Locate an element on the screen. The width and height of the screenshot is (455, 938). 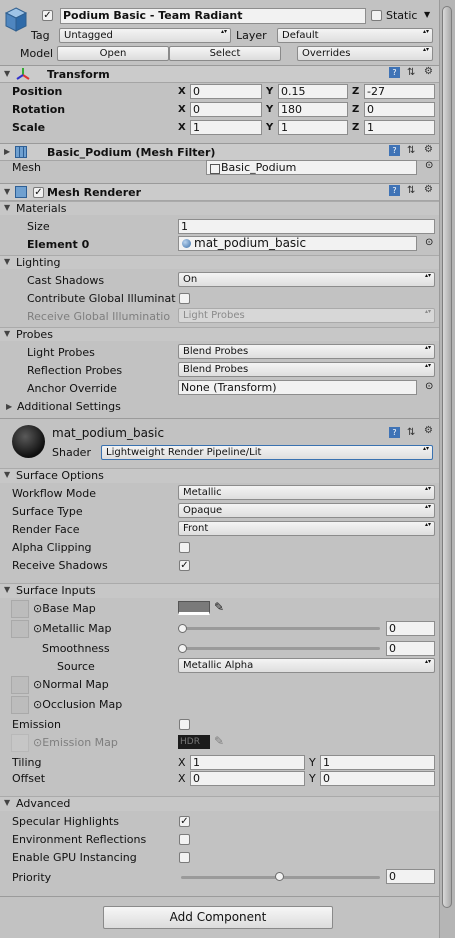
static-checkbox is located at coordinates (376, 15).